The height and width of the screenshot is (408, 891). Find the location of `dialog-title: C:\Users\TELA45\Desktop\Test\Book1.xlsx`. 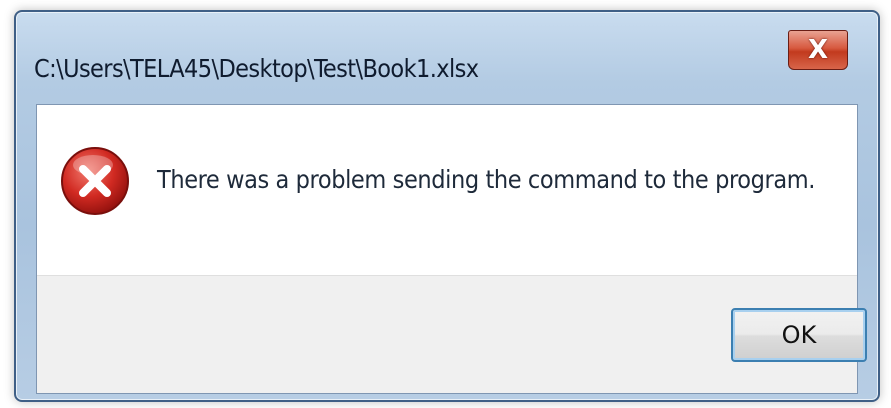

dialog-title: C:\Users\TELA45\Desktop\Test\Book1.xlsx is located at coordinates (256, 68).